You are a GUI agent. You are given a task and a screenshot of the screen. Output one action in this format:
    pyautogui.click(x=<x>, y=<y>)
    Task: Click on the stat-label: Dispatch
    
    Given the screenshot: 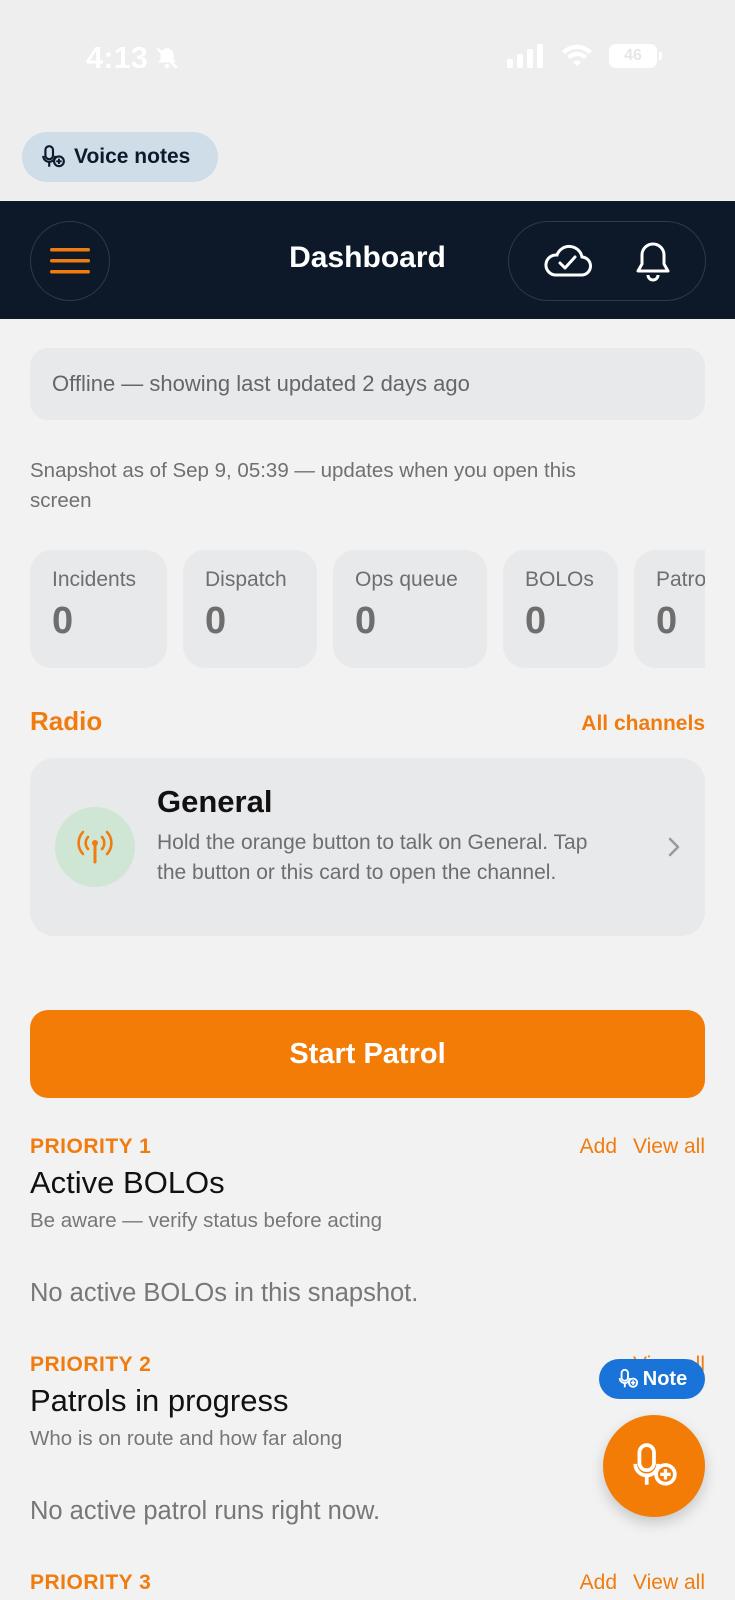 What is the action you would take?
    pyautogui.click(x=246, y=579)
    